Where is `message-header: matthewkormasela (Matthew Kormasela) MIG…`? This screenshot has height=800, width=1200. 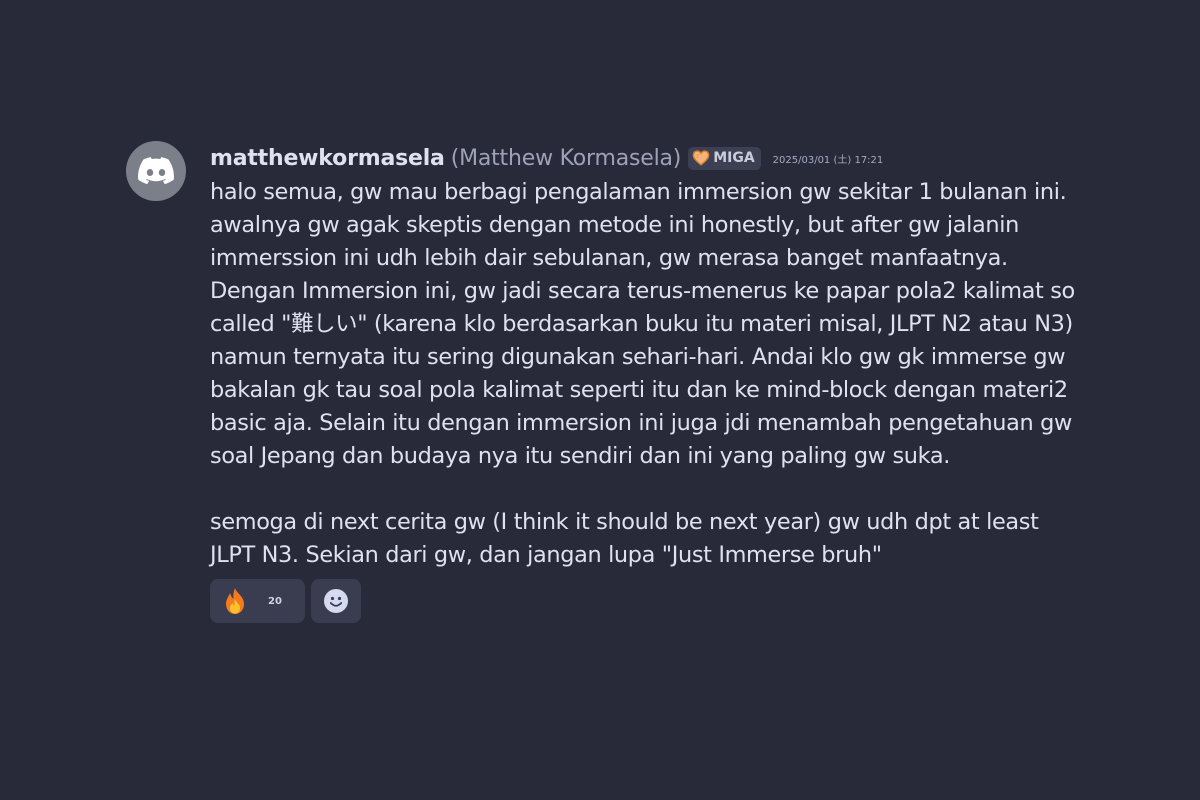
message-header: matthewkormasela (Matthew Kormasela) MIG… is located at coordinates (648, 158).